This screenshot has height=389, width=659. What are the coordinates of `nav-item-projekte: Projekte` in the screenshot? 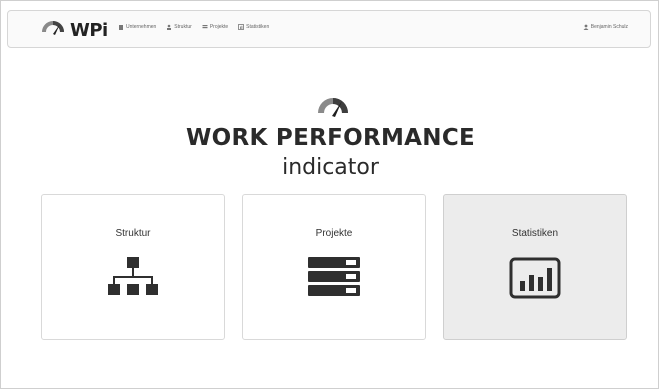 It's located at (215, 27).